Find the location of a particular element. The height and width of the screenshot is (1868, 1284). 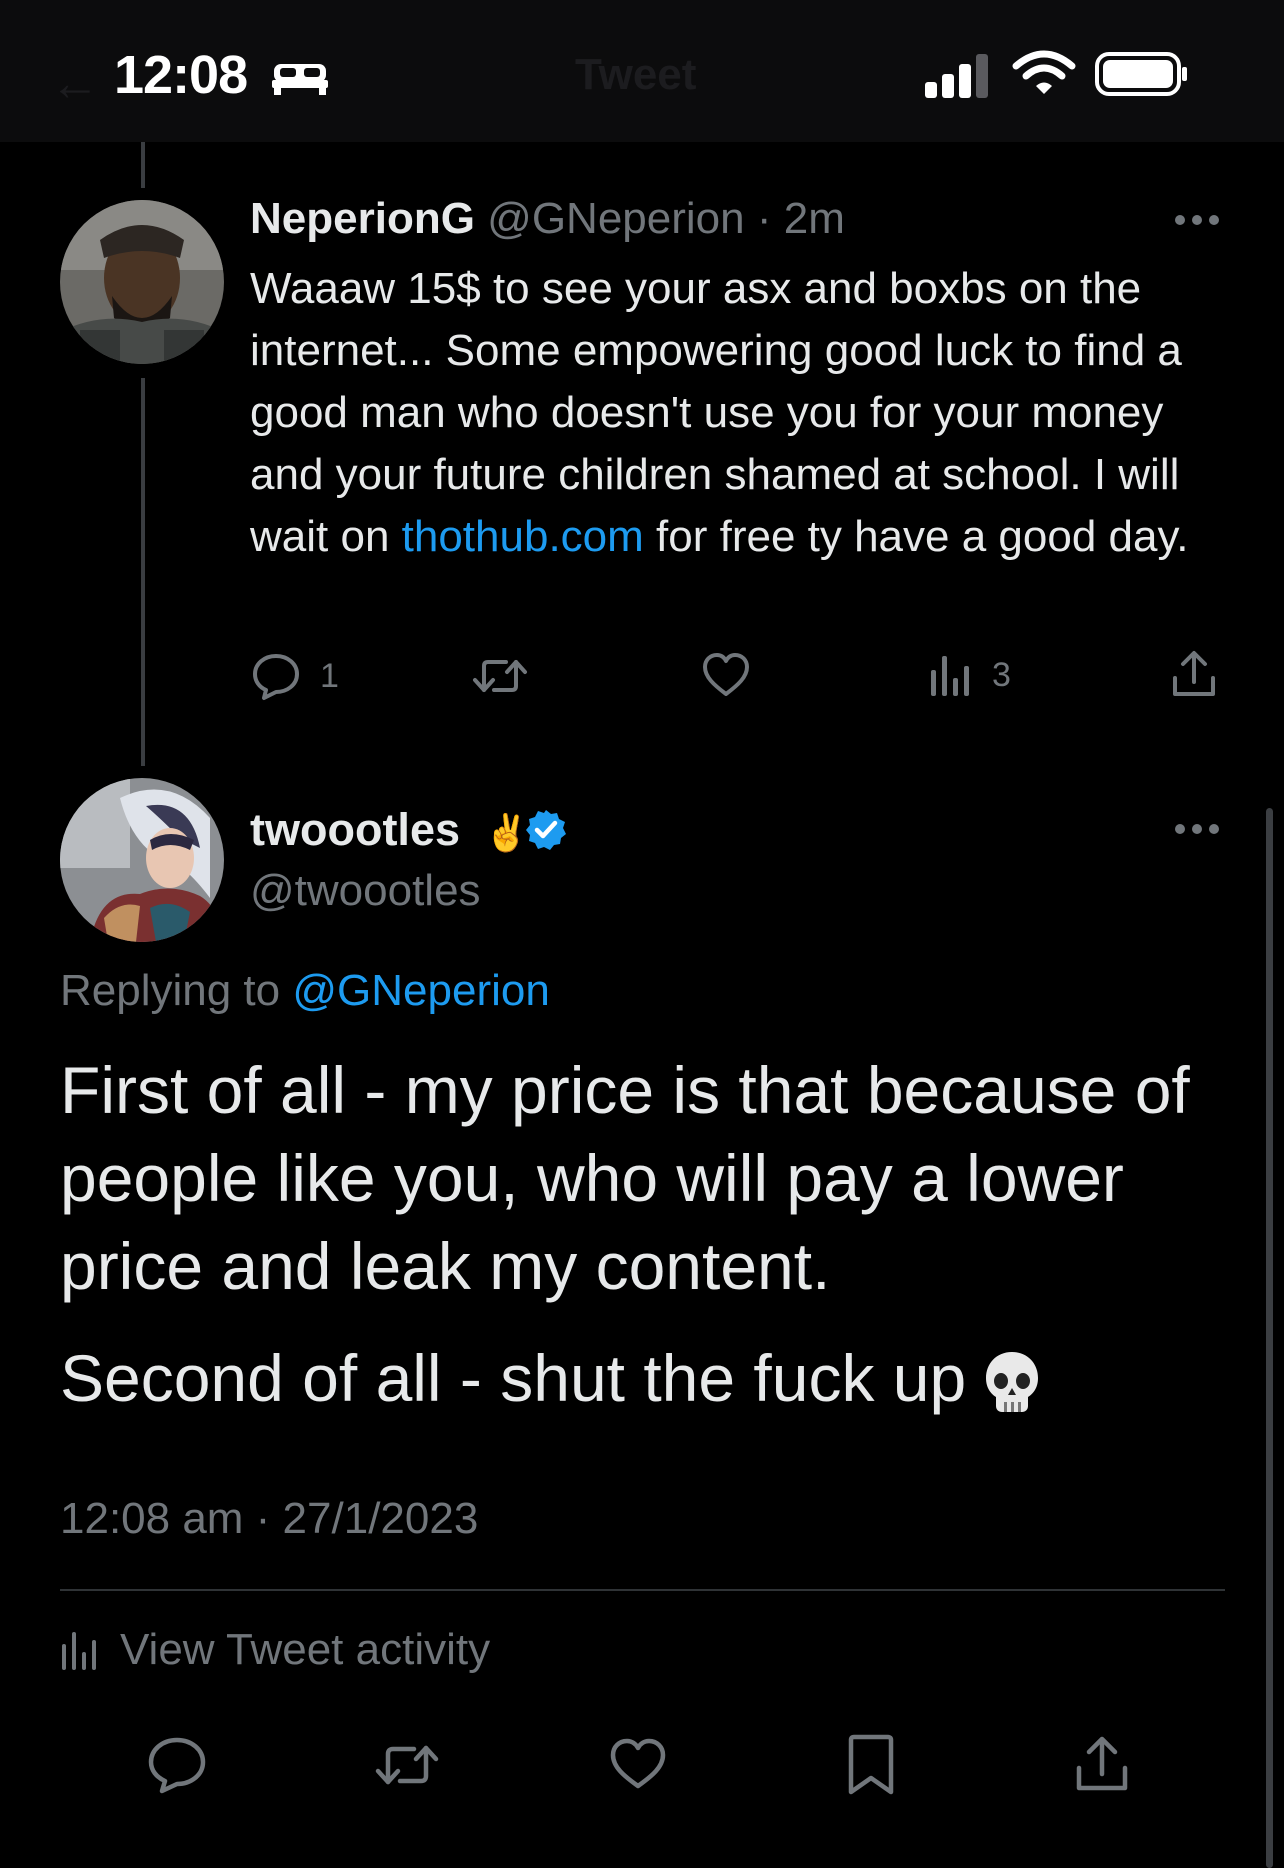

replying-to-label: Replying to is located at coordinates (170, 990).